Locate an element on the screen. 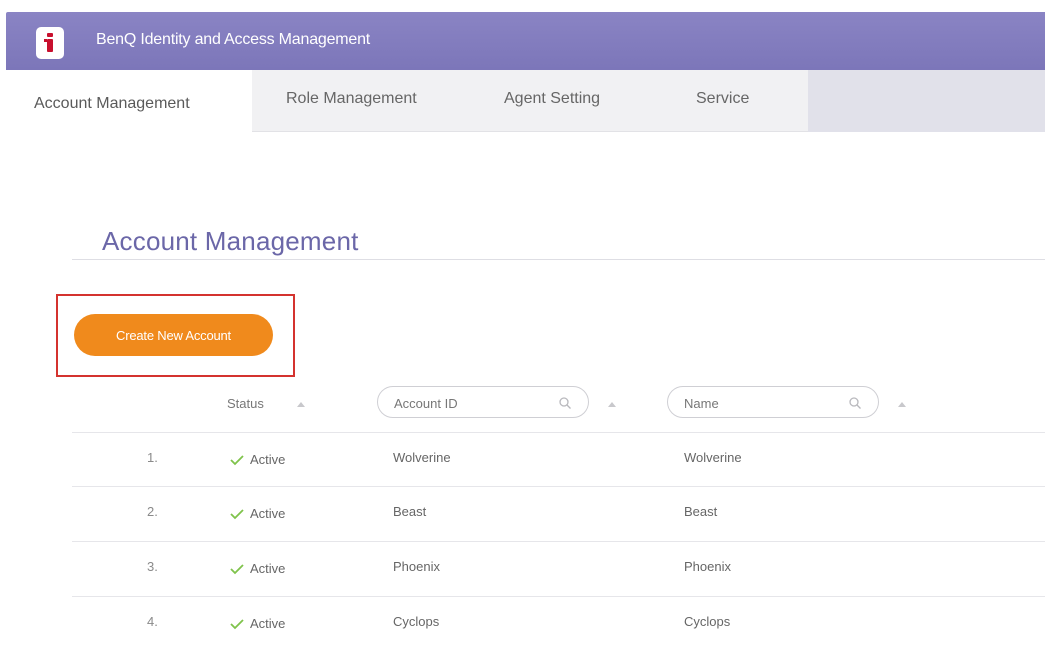 The height and width of the screenshot is (648, 1045). tab-role-management: Role Management is located at coordinates (351, 101).